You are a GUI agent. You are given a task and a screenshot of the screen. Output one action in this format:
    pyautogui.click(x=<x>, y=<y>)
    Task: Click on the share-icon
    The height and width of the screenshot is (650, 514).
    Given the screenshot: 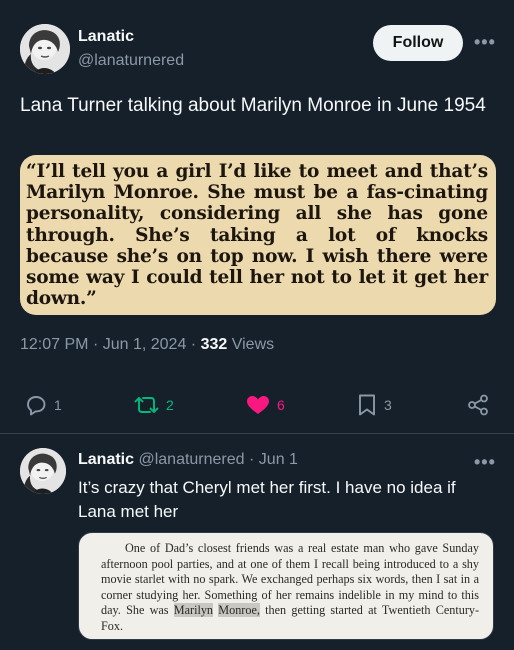 What is the action you would take?
    pyautogui.click(x=478, y=405)
    